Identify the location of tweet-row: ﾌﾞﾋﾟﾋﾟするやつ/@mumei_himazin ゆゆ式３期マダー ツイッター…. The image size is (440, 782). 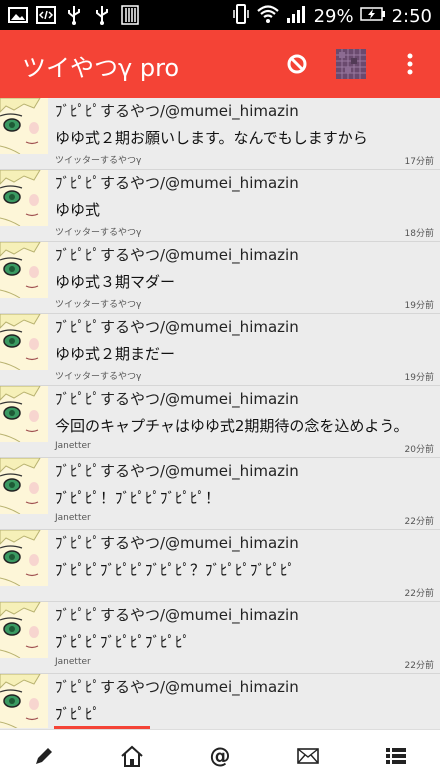
(220, 278).